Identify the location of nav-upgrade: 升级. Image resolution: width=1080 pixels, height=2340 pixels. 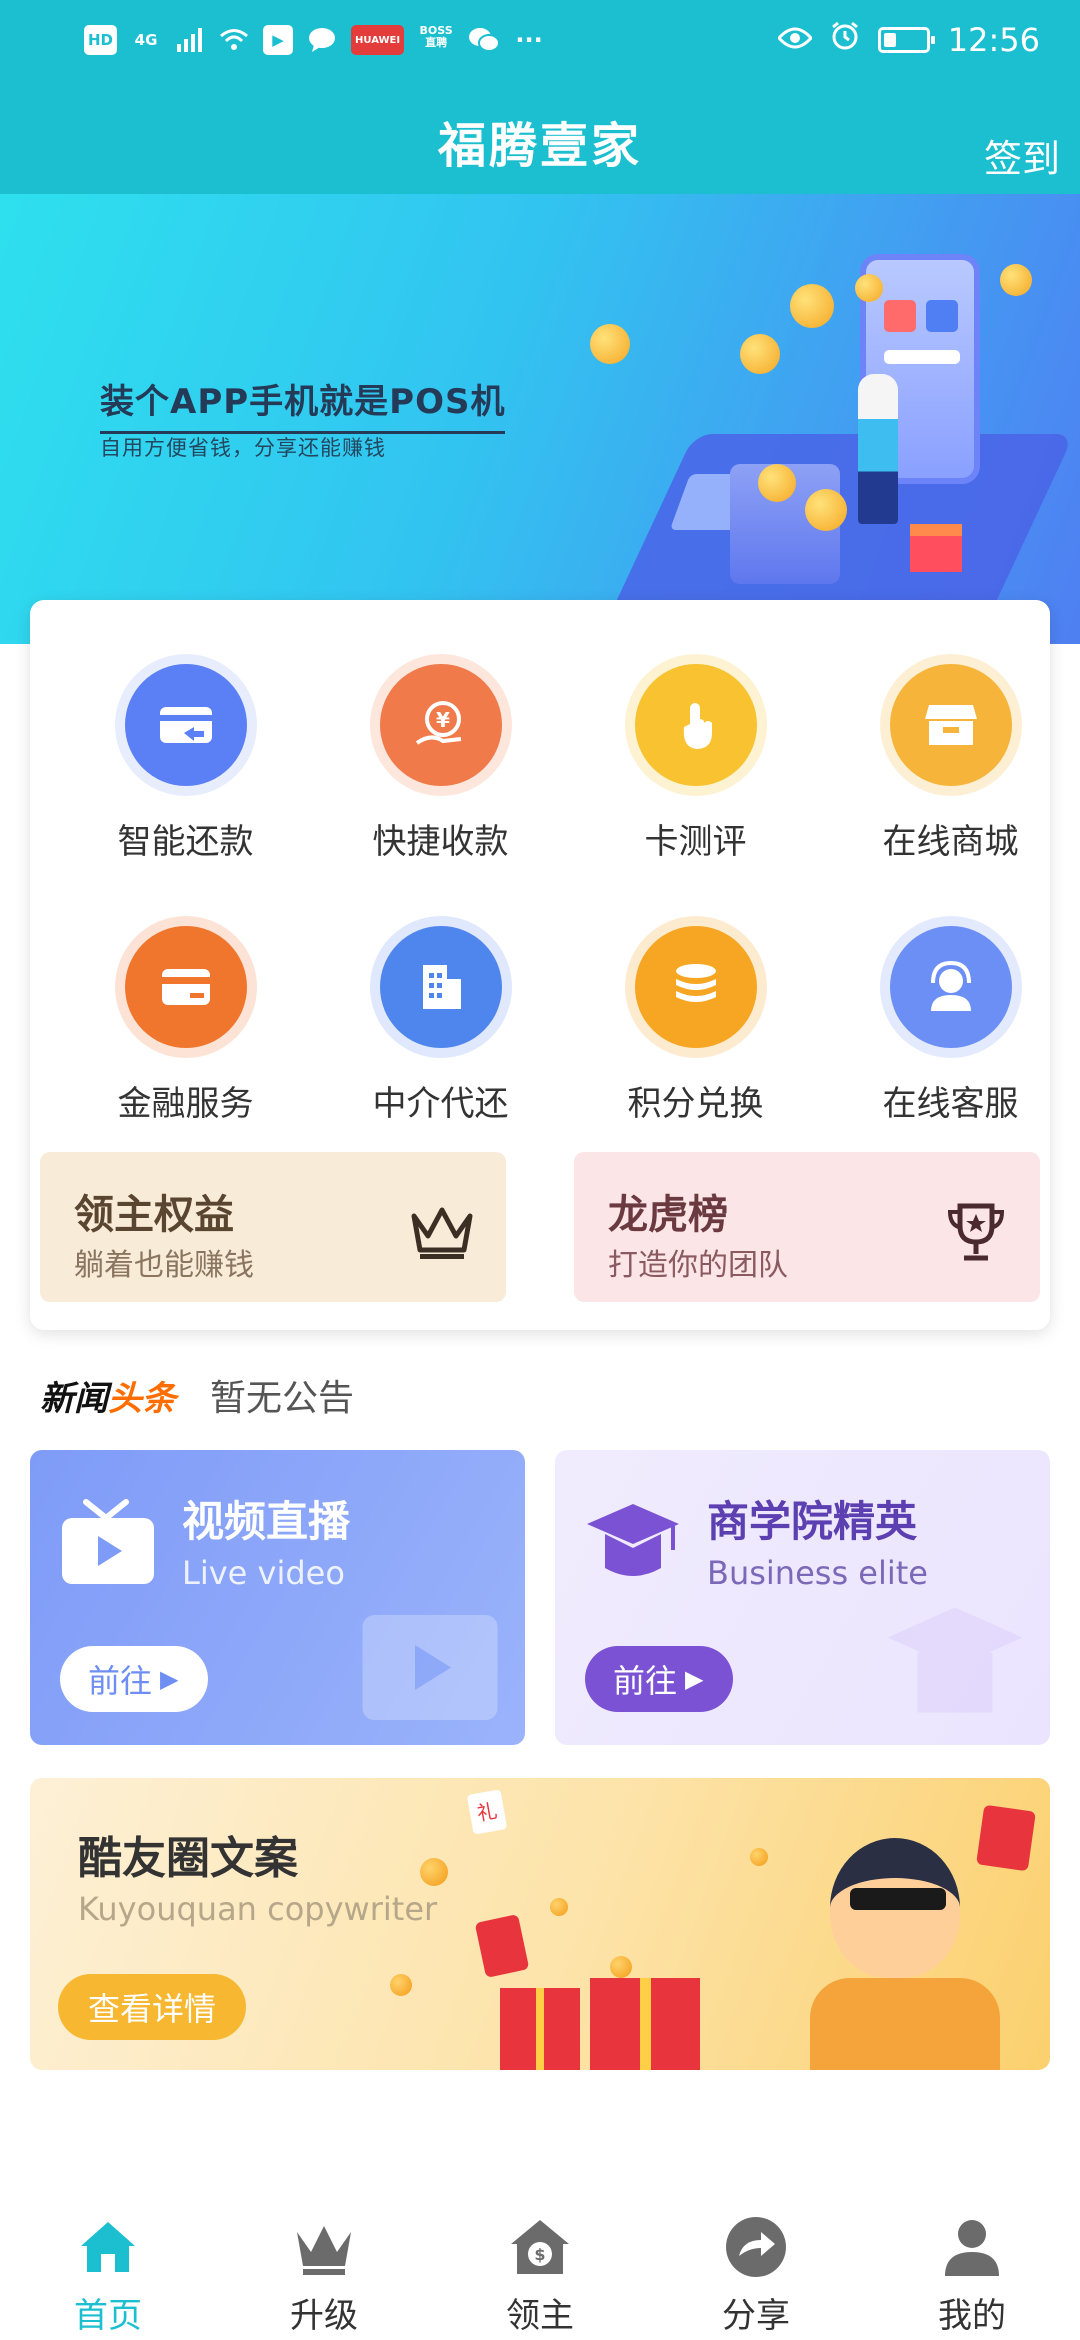
(324, 2260).